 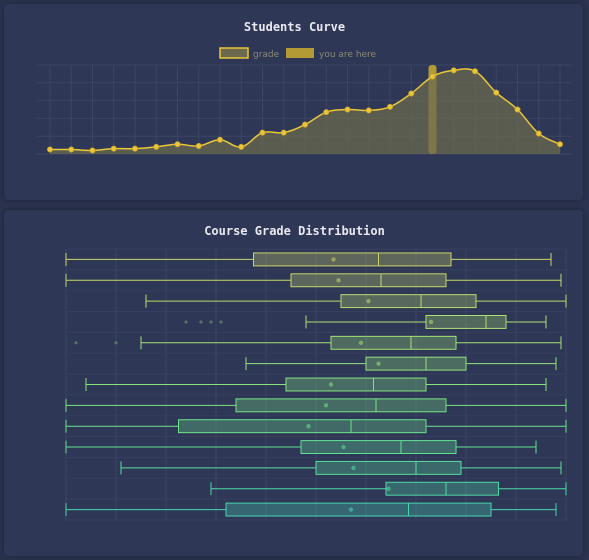 I want to click on chart-legend: grade you are here, so click(x=298, y=53).